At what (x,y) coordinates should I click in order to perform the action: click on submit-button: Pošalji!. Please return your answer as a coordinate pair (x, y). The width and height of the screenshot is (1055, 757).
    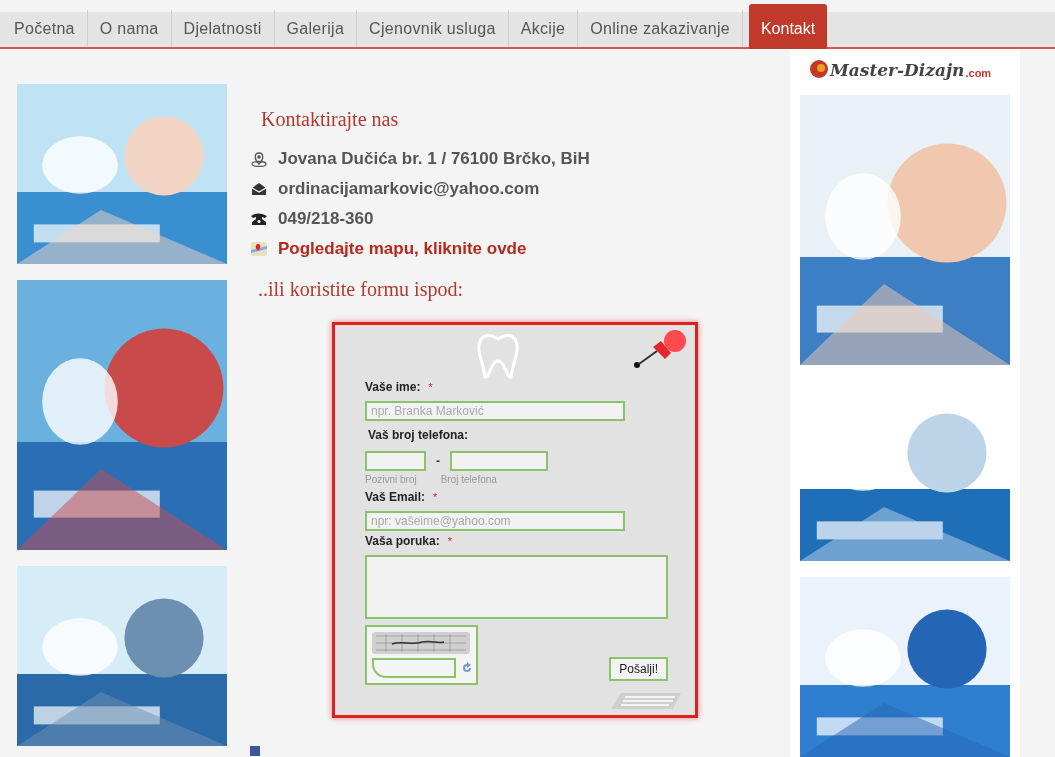
    Looking at the image, I should click on (638, 669).